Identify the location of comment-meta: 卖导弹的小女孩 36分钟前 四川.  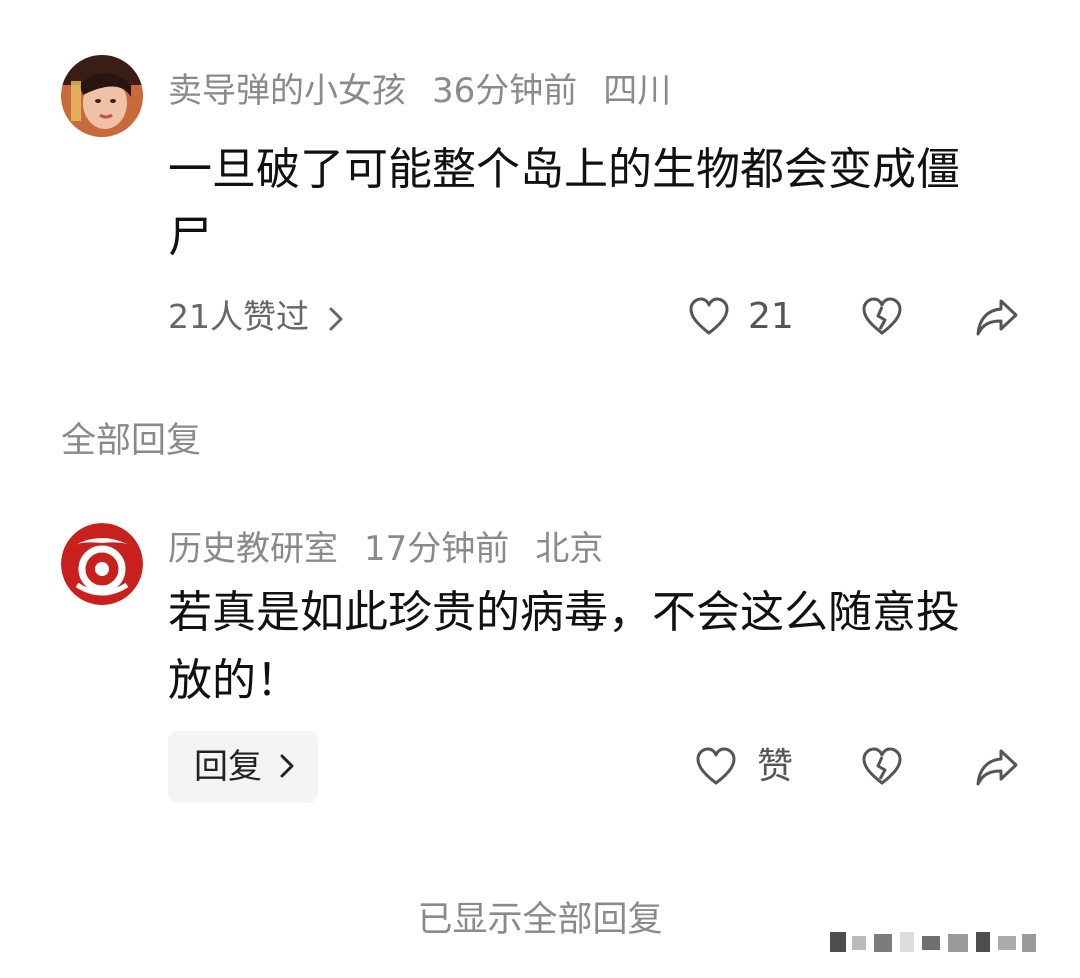
(432, 91).